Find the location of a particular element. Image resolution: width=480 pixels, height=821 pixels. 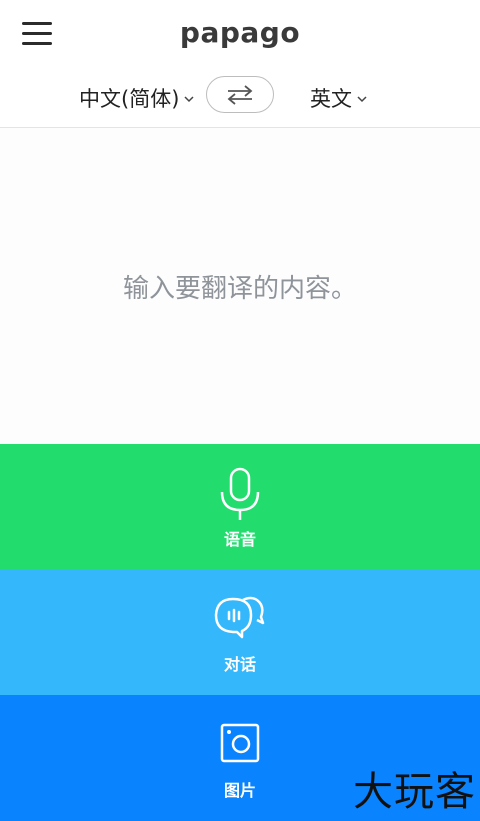

source-language-label: 中文(简体) is located at coordinates (129, 99).